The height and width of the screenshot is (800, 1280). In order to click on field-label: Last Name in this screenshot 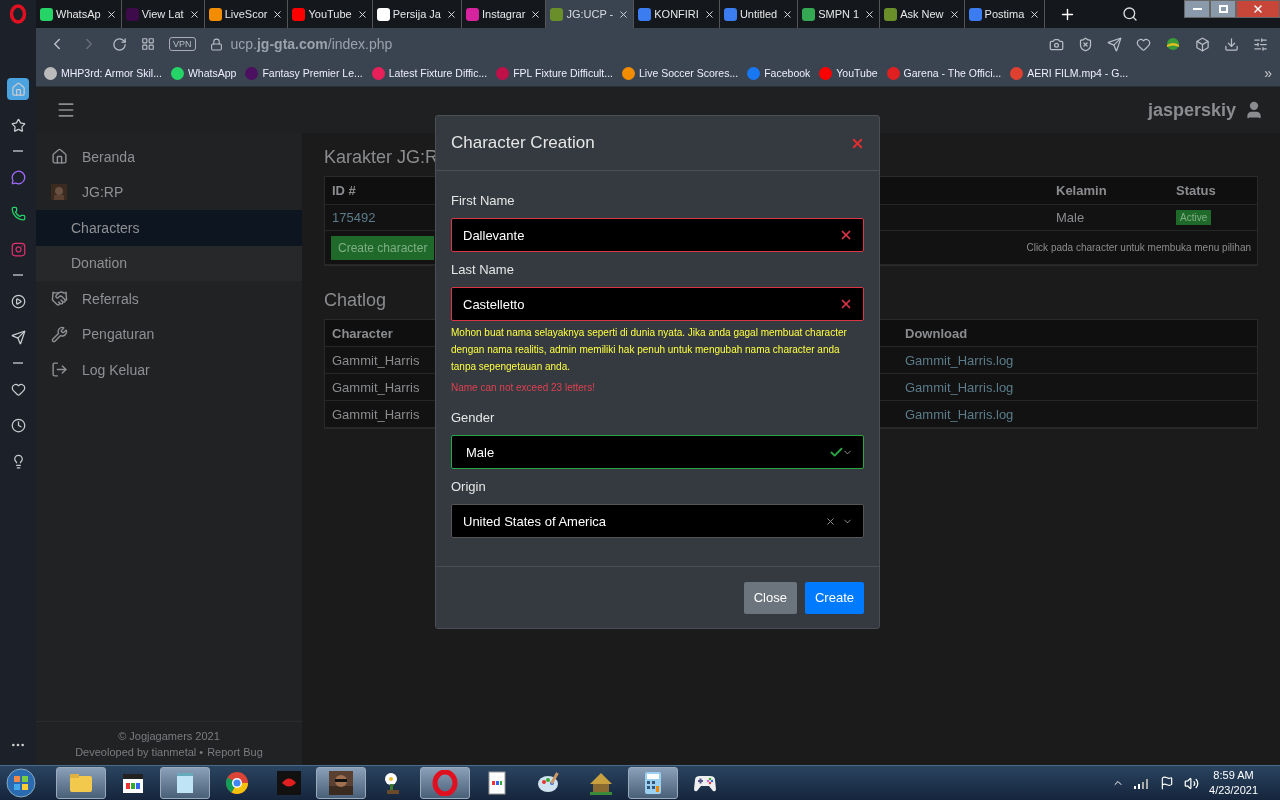, I will do `click(482, 269)`.